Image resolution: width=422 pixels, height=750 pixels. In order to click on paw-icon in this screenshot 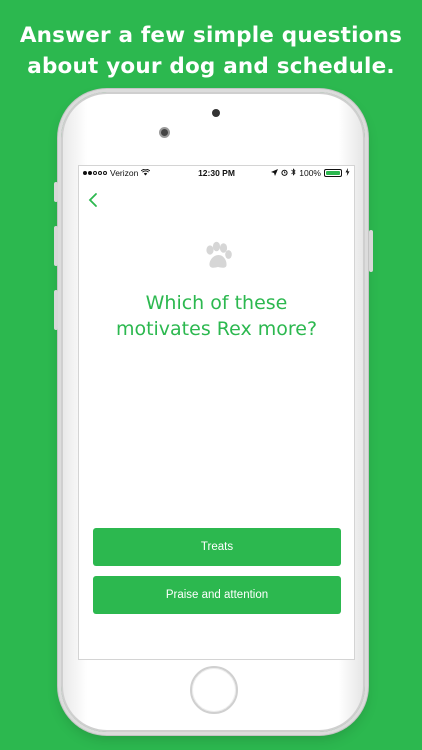, I will do `click(218, 257)`.